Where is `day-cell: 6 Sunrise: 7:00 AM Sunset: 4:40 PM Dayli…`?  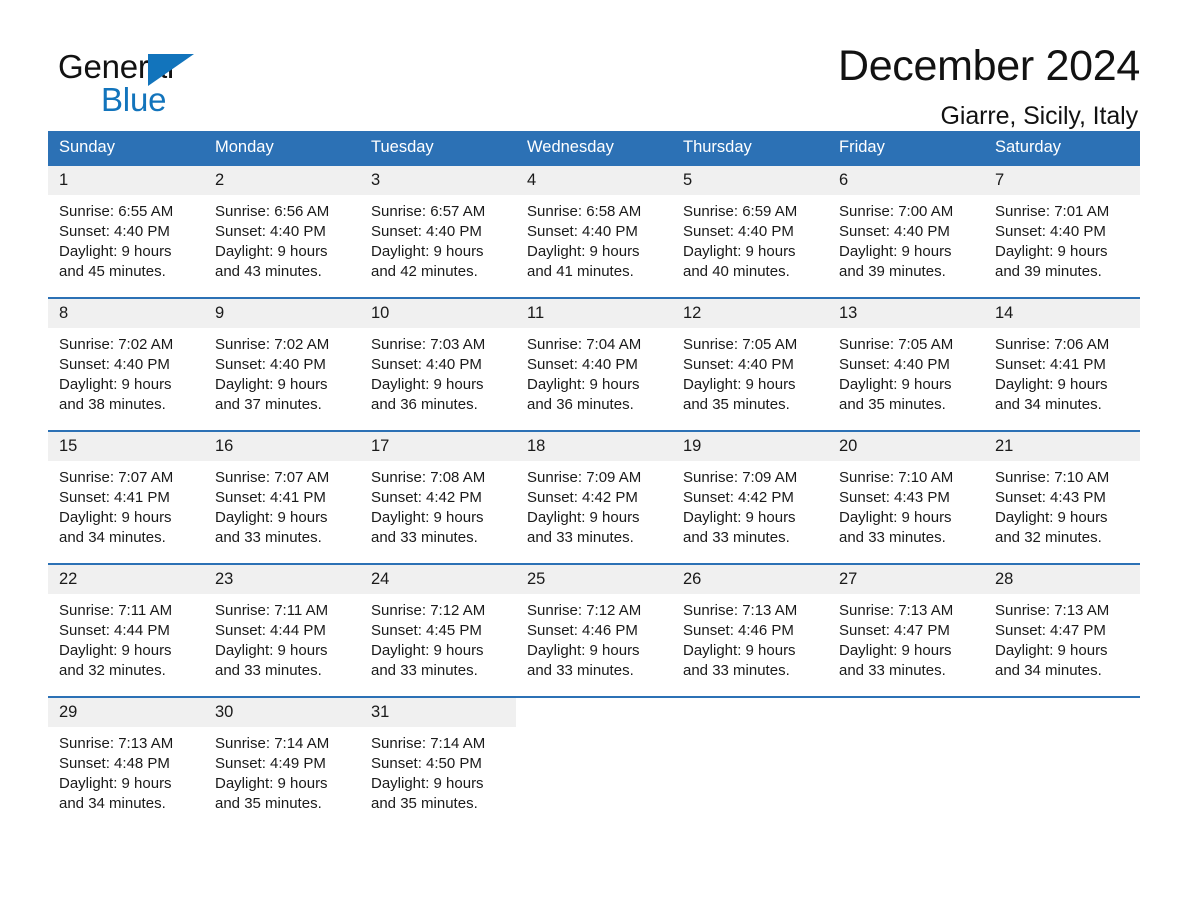 day-cell: 6 Sunrise: 7:00 AM Sunset: 4:40 PM Dayli… is located at coordinates (906, 231).